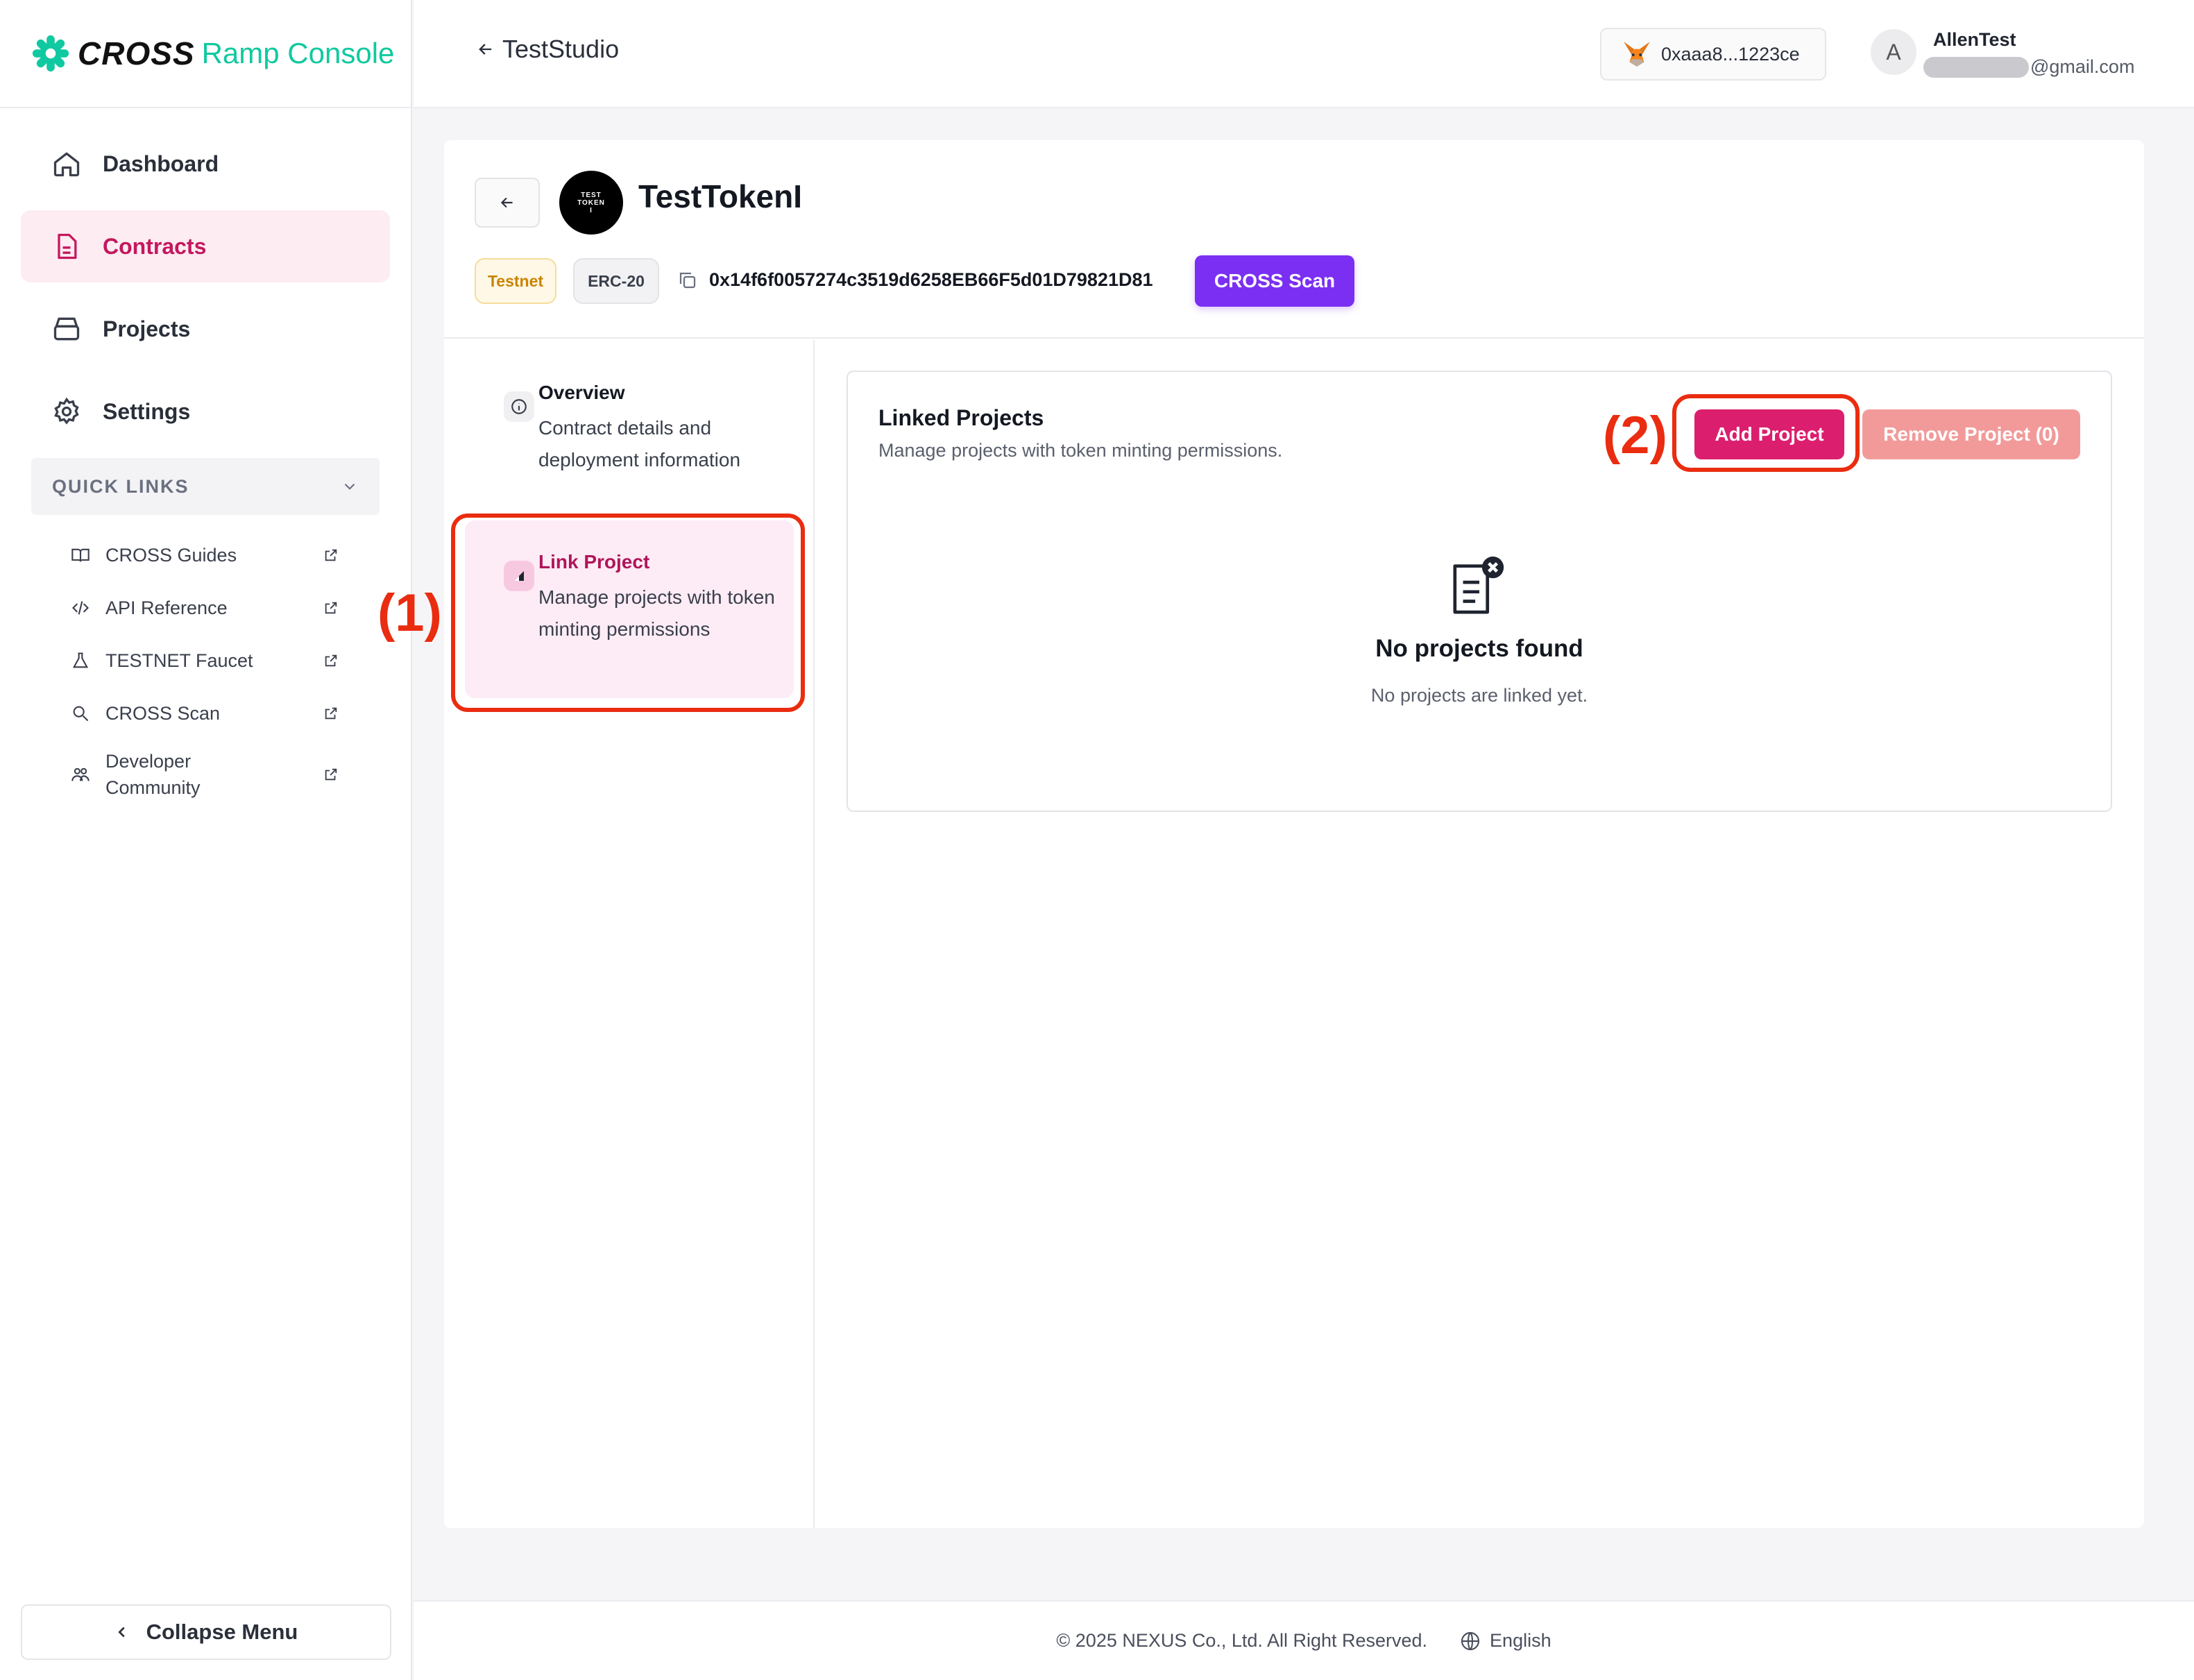  What do you see at coordinates (179, 660) in the screenshot?
I see `quick-link-label: TESTNET Faucet` at bounding box center [179, 660].